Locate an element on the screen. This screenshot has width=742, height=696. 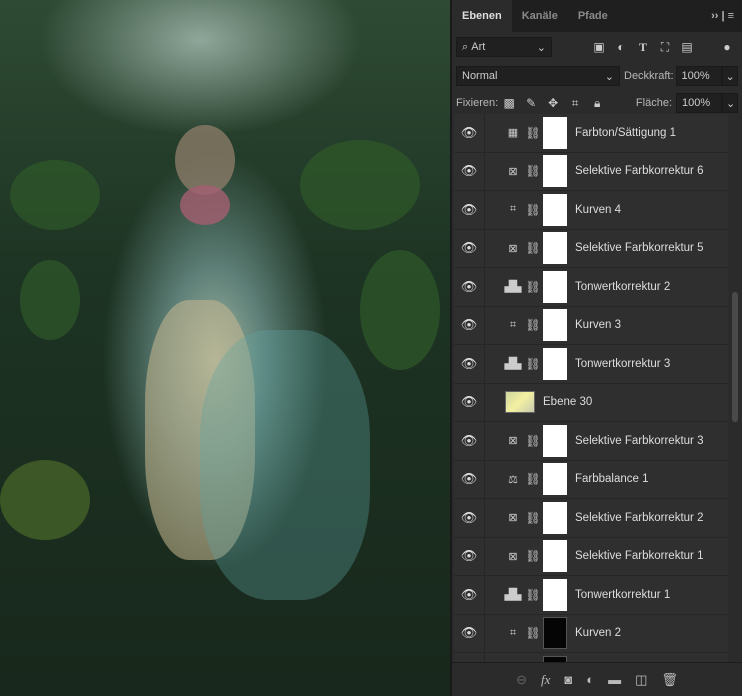
lock-brush-icon: ✎ is located at coordinates (531, 103).